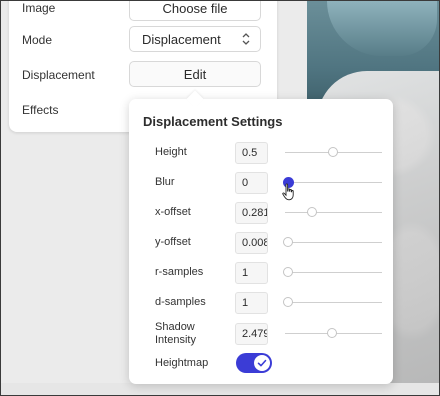 The height and width of the screenshot is (396, 440). I want to click on mode-select: Displacement, so click(195, 39).